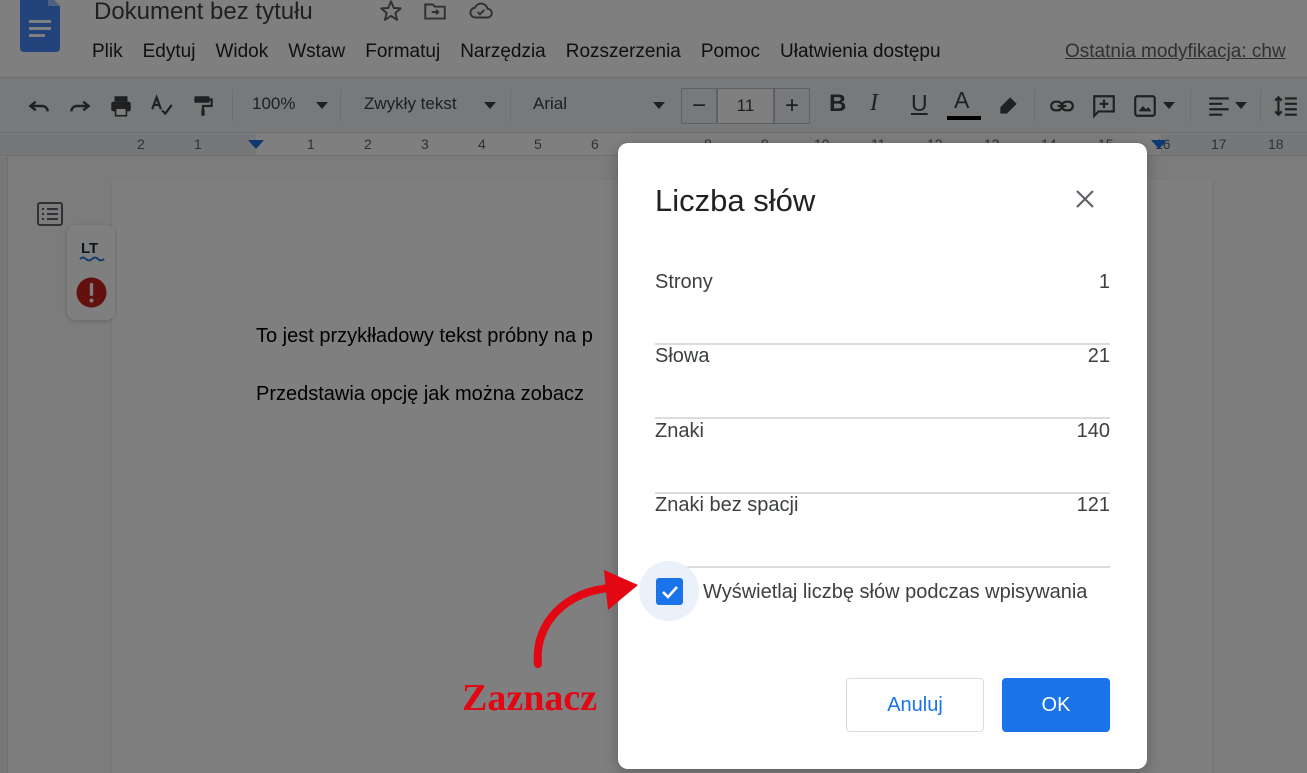 This screenshot has width=1307, height=773. What do you see at coordinates (727, 505) in the screenshot?
I see `stat-label: Znaki bez spacji` at bounding box center [727, 505].